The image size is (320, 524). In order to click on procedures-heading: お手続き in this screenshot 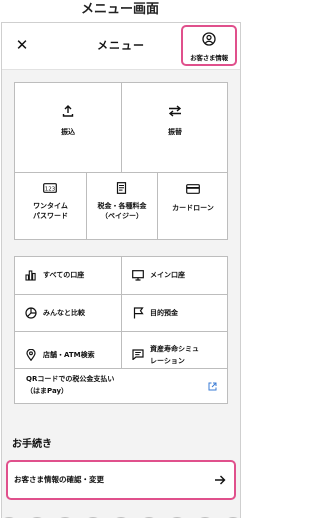, I will do `click(32, 444)`.